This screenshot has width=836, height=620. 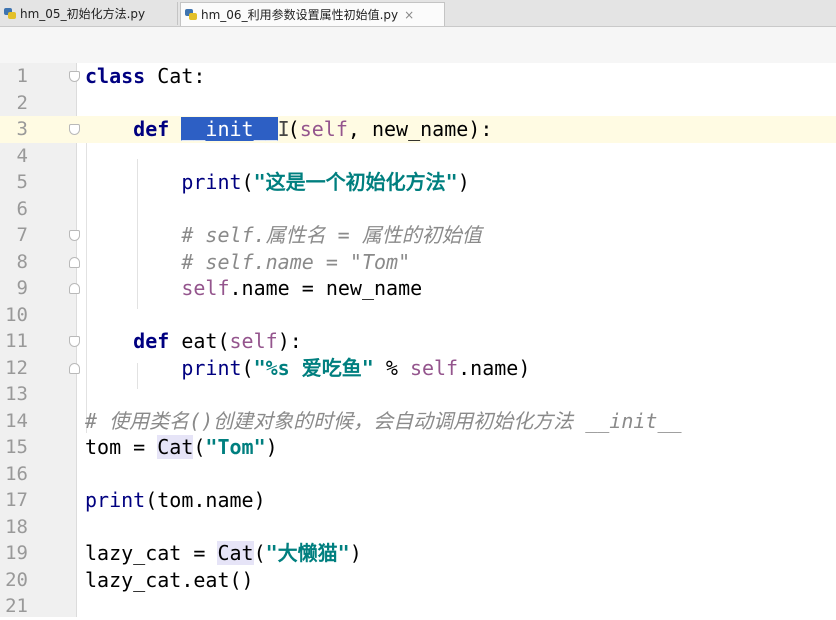 What do you see at coordinates (83, 14) in the screenshot?
I see `tab-label: hm_05_初始化方法.py` at bounding box center [83, 14].